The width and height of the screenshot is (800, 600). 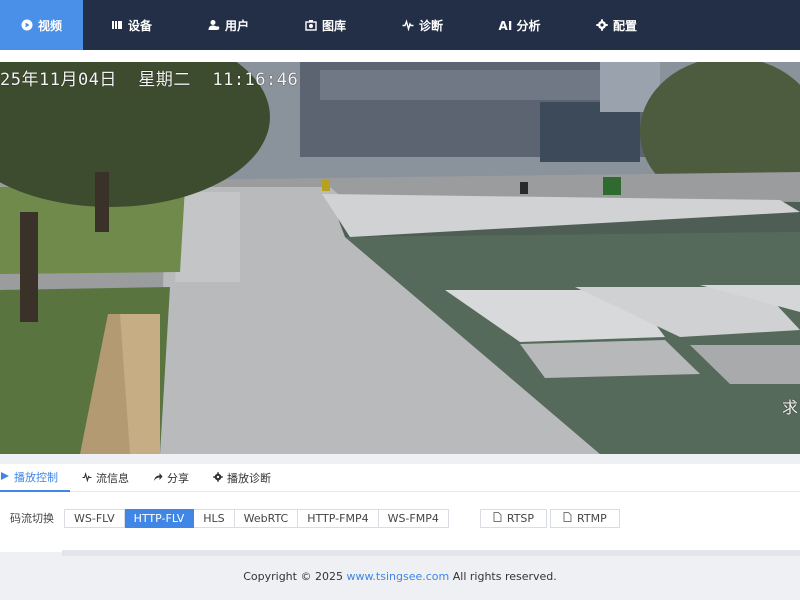 I want to click on nav-item-video: 视频, so click(x=41, y=25).